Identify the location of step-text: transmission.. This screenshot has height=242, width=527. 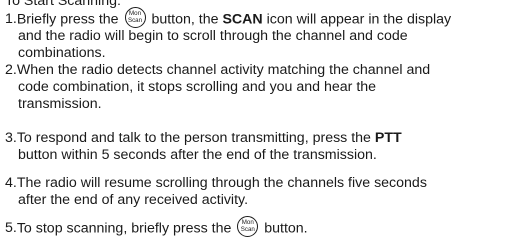
(60, 104).